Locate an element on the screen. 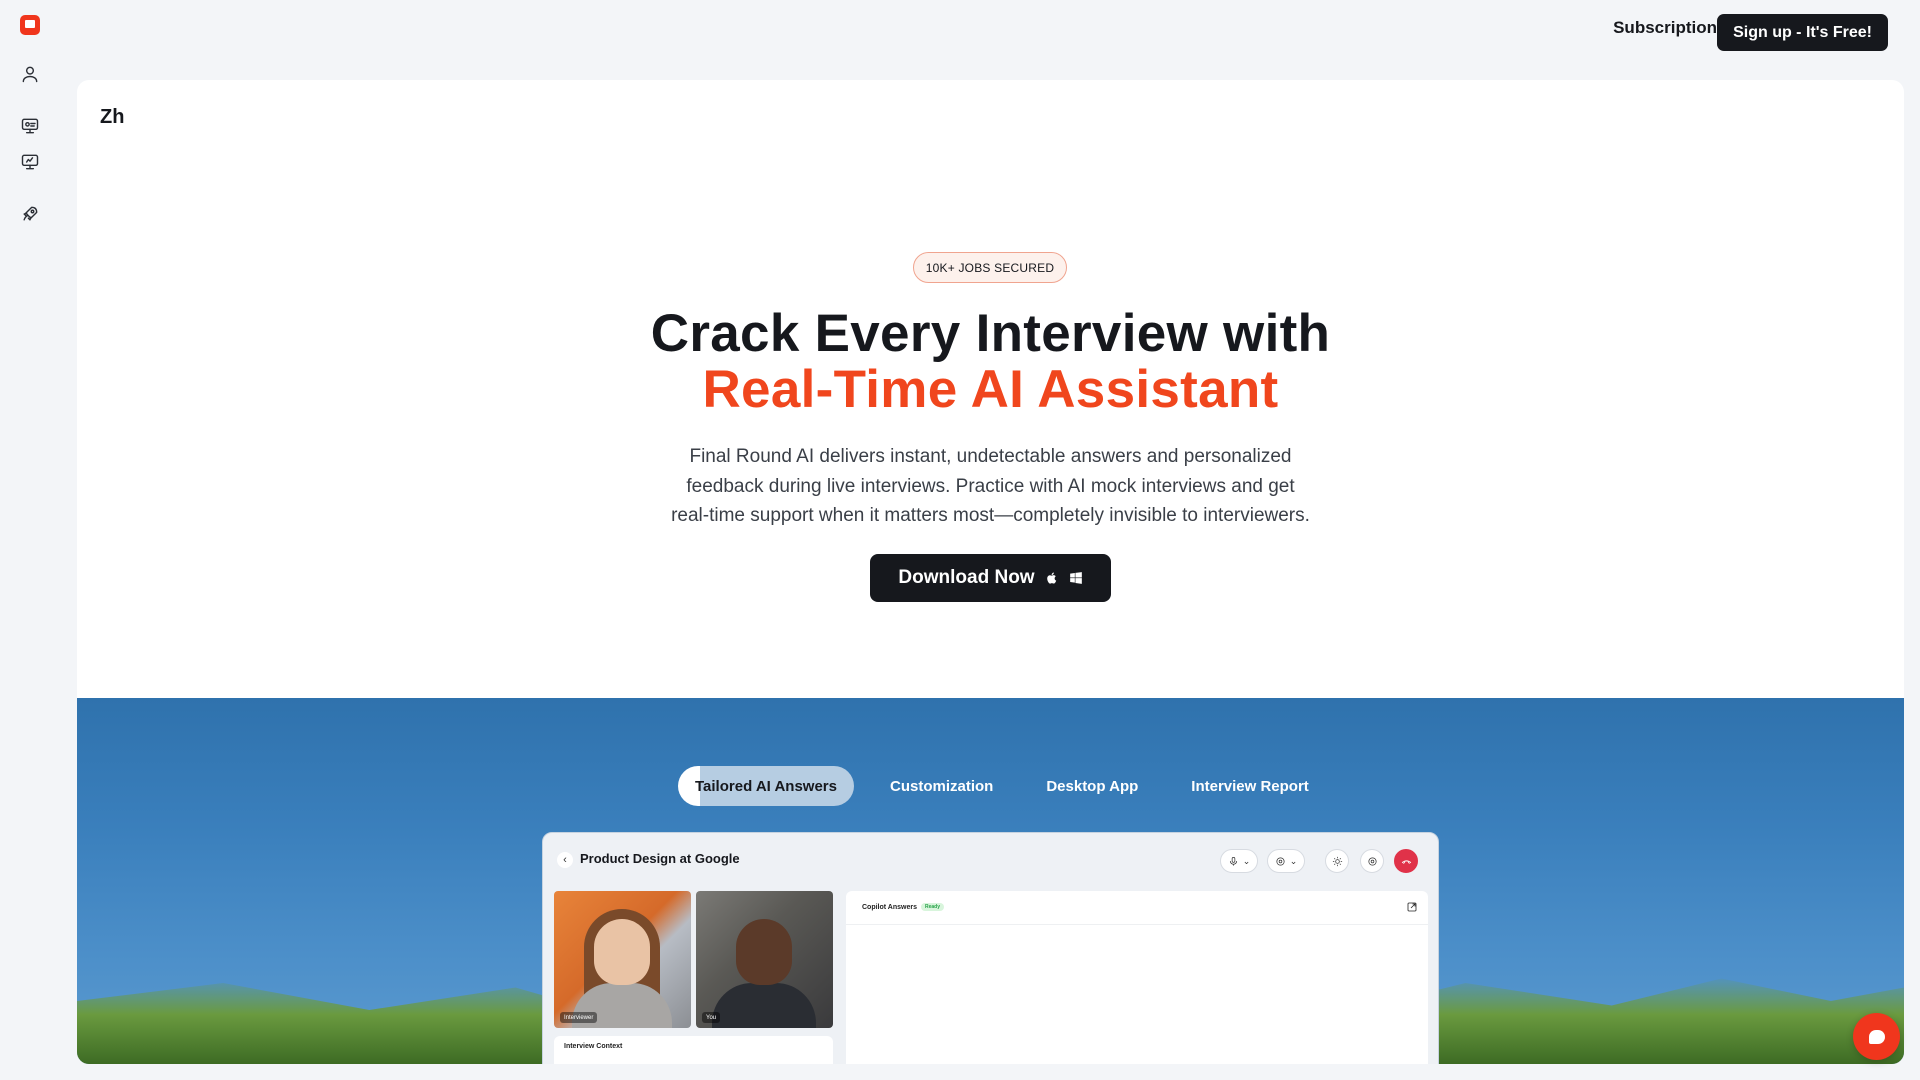 This screenshot has width=1920, height=1080. end-call-button is located at coordinates (1406, 861).